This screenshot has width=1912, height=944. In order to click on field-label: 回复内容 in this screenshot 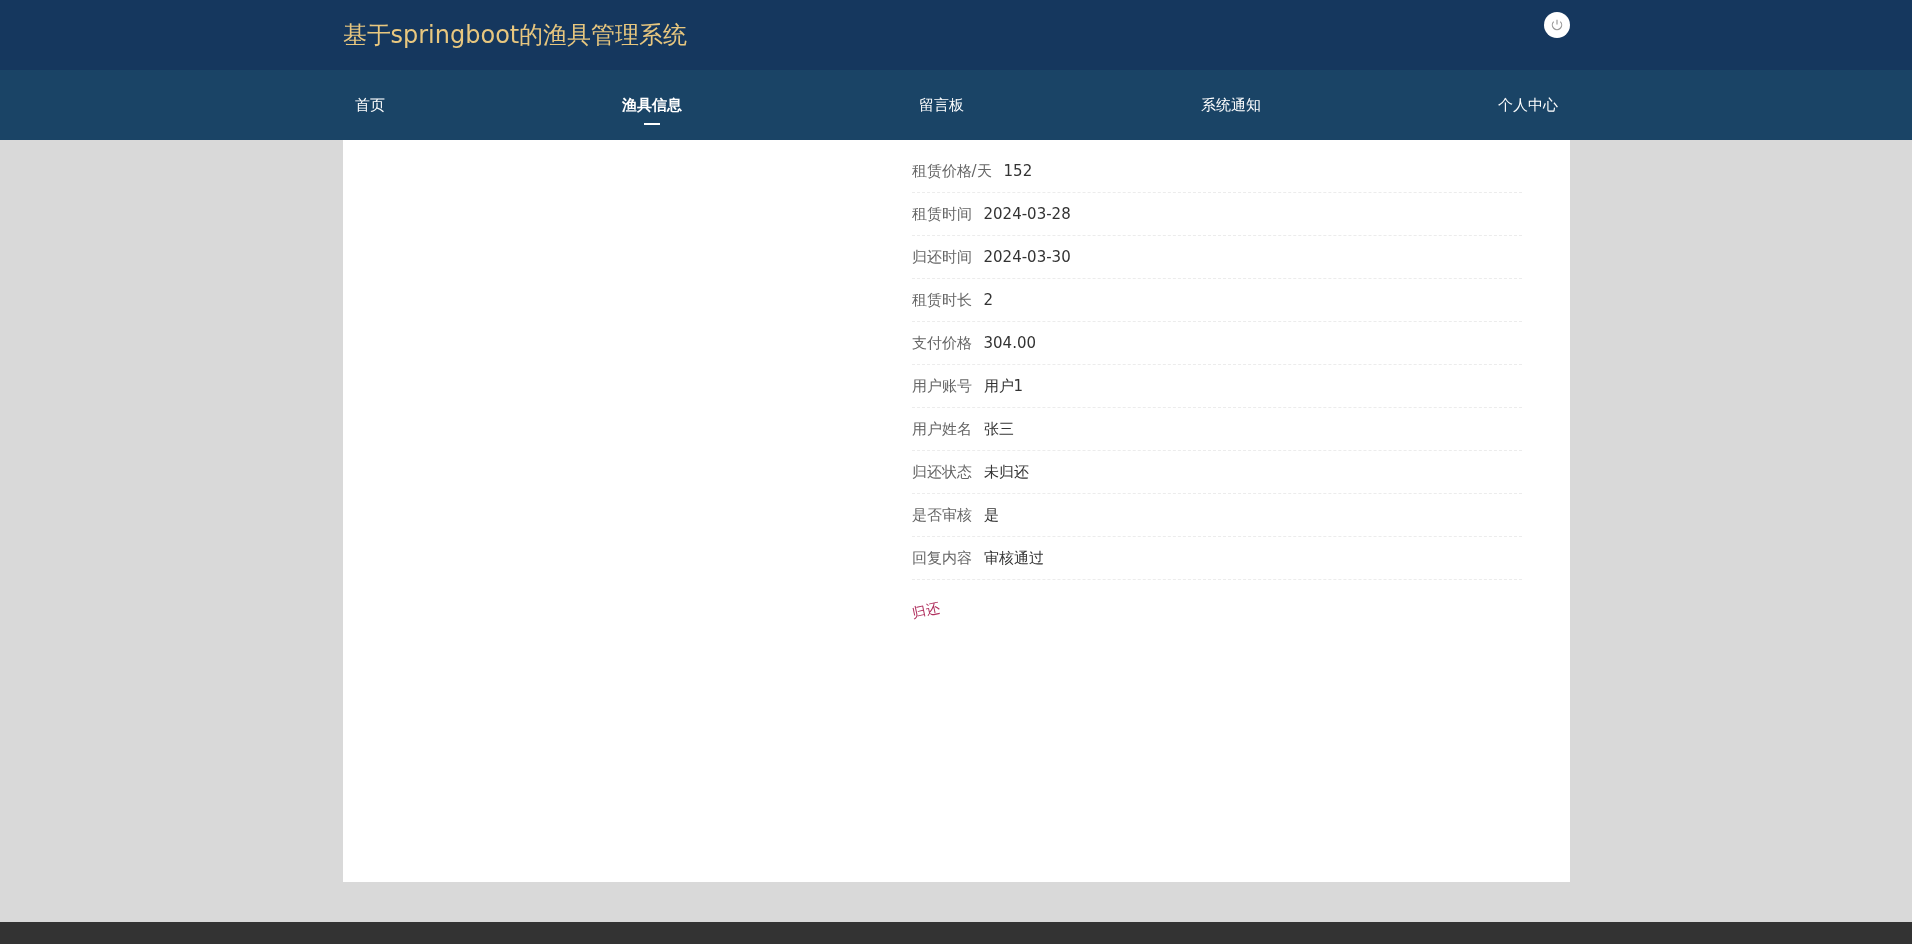, I will do `click(941, 558)`.